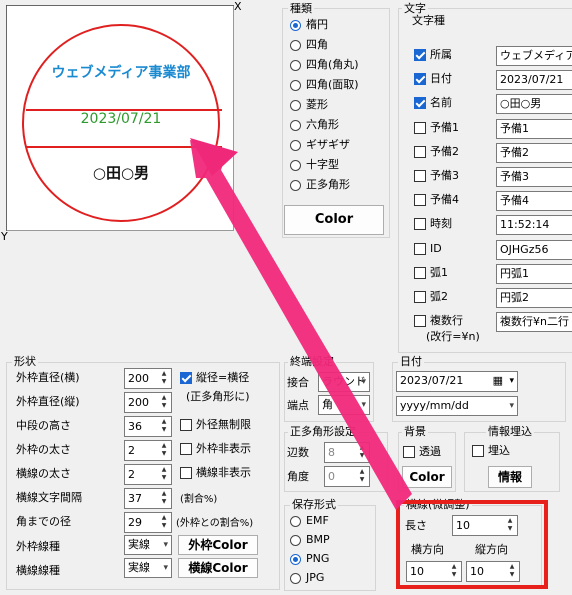 The height and width of the screenshot is (595, 572). What do you see at coordinates (25, 361) in the screenshot?
I see `shape-title: 形状` at bounding box center [25, 361].